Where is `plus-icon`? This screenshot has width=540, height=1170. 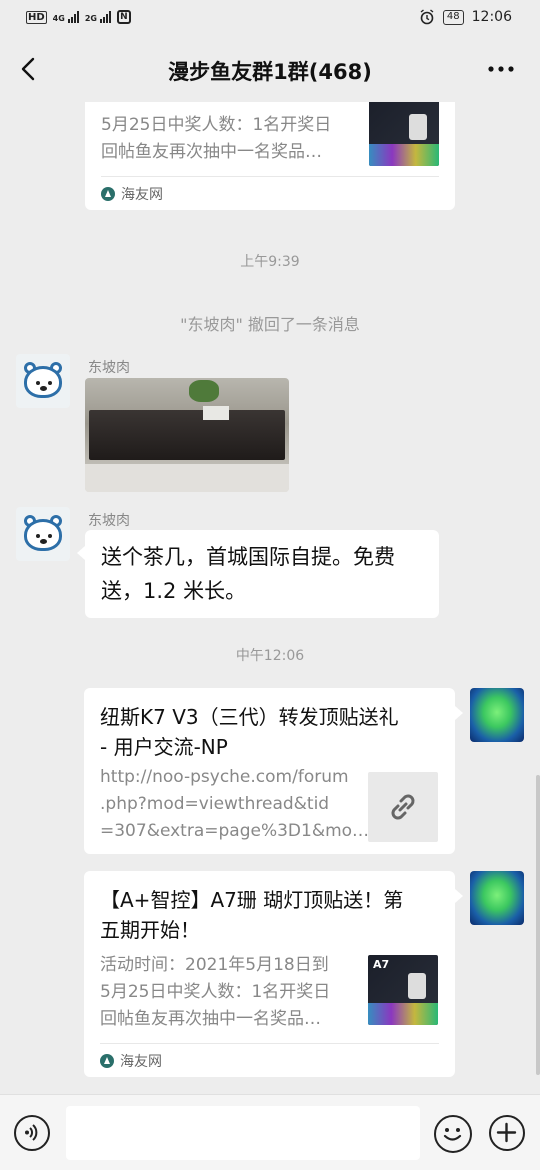 plus-icon is located at coordinates (506, 1132).